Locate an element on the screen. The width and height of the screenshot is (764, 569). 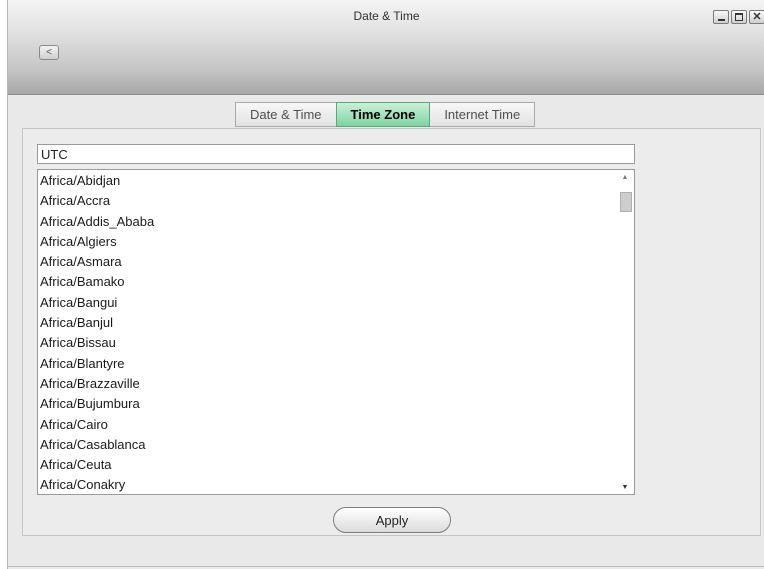
back-button: < is located at coordinates (49, 52).